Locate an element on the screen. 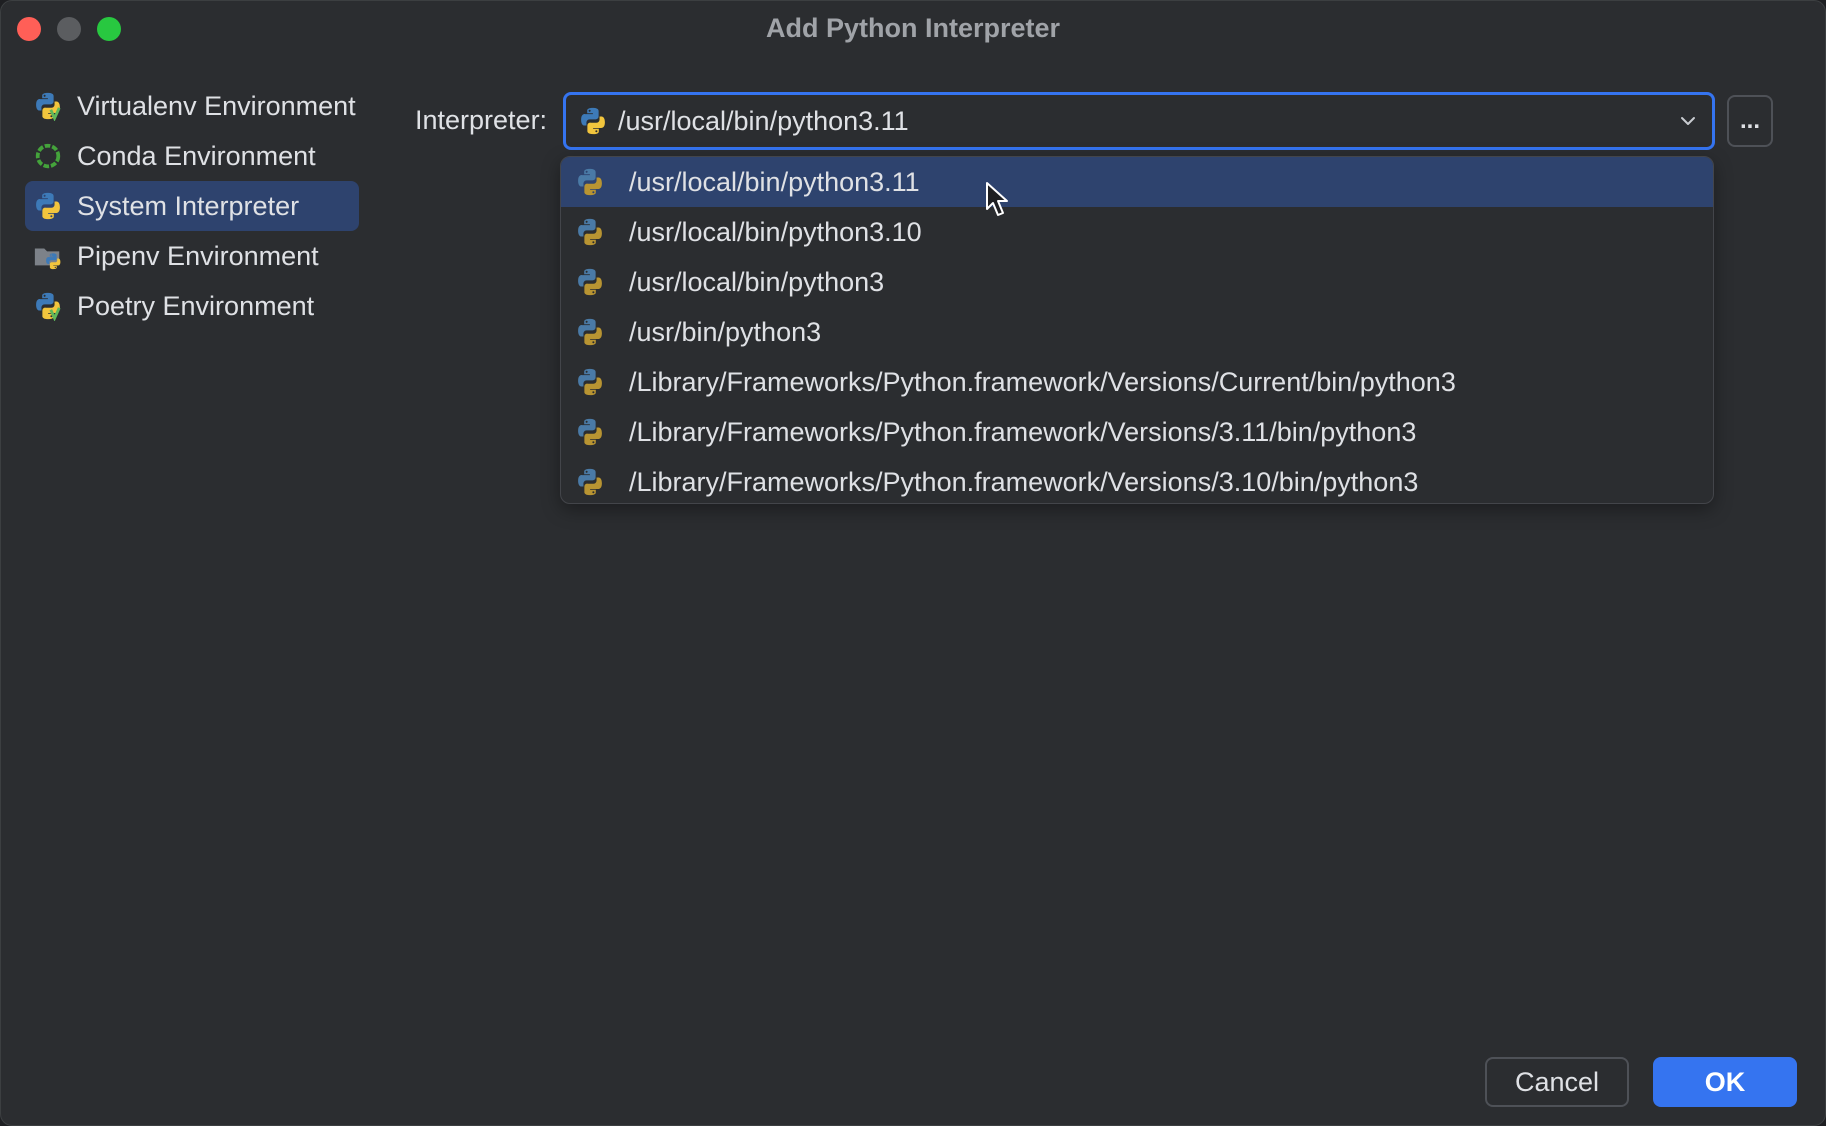  poetry-icon is located at coordinates (48, 306).